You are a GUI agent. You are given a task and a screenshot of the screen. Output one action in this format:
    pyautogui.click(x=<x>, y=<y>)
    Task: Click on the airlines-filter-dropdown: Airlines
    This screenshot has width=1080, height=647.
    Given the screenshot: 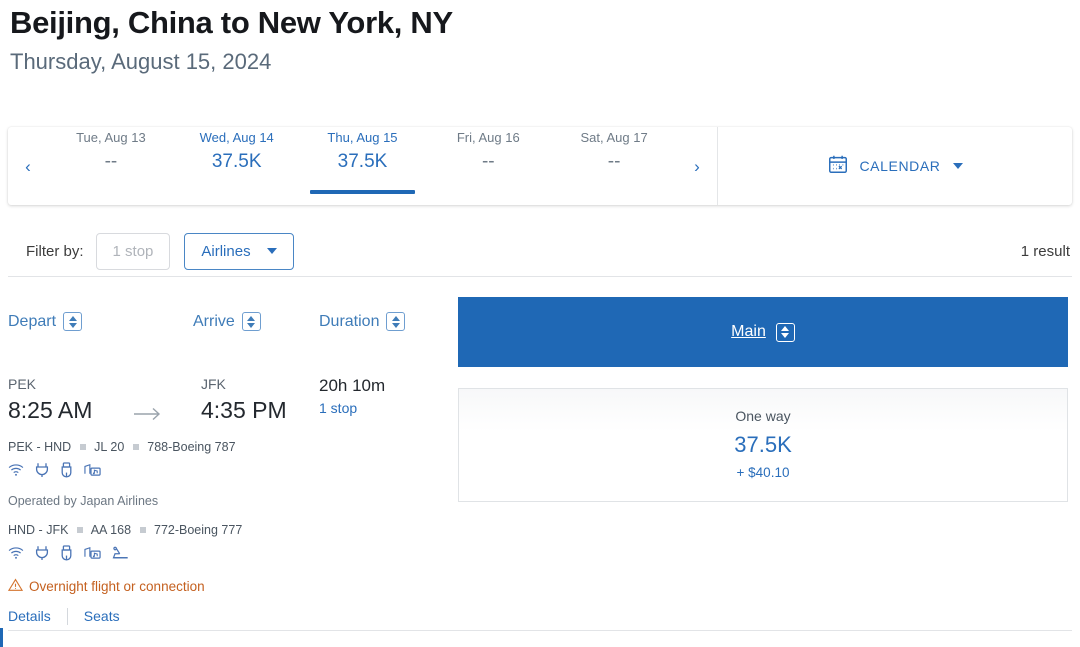 What is the action you would take?
    pyautogui.click(x=239, y=251)
    